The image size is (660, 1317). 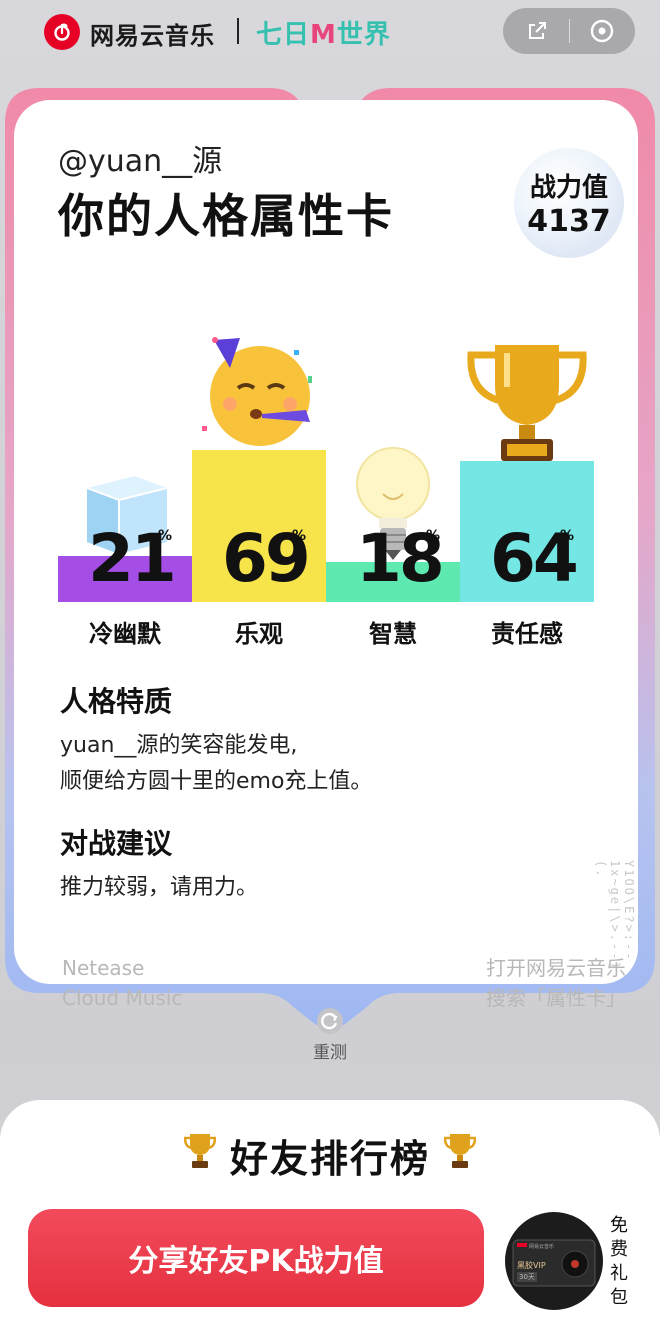 What do you see at coordinates (460, 1155) in the screenshot?
I see `trophy-right-icon` at bounding box center [460, 1155].